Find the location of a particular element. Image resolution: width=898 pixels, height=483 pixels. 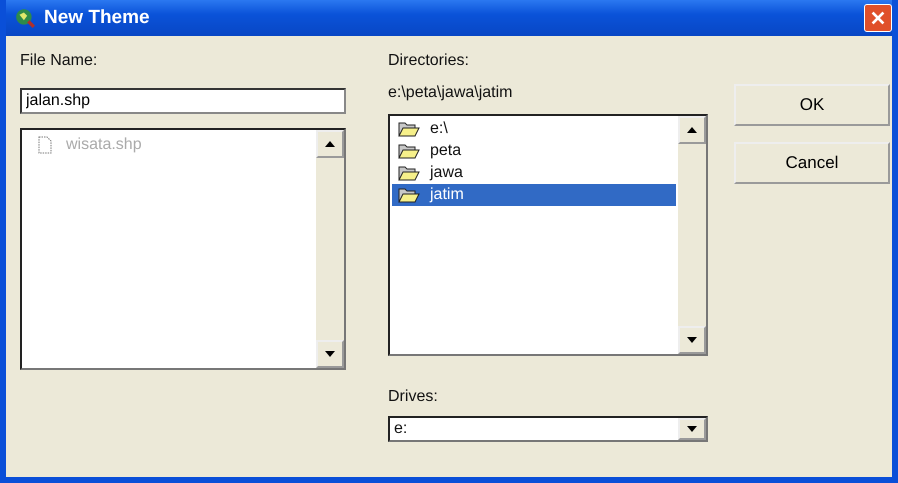

file-icon is located at coordinates (45, 145).